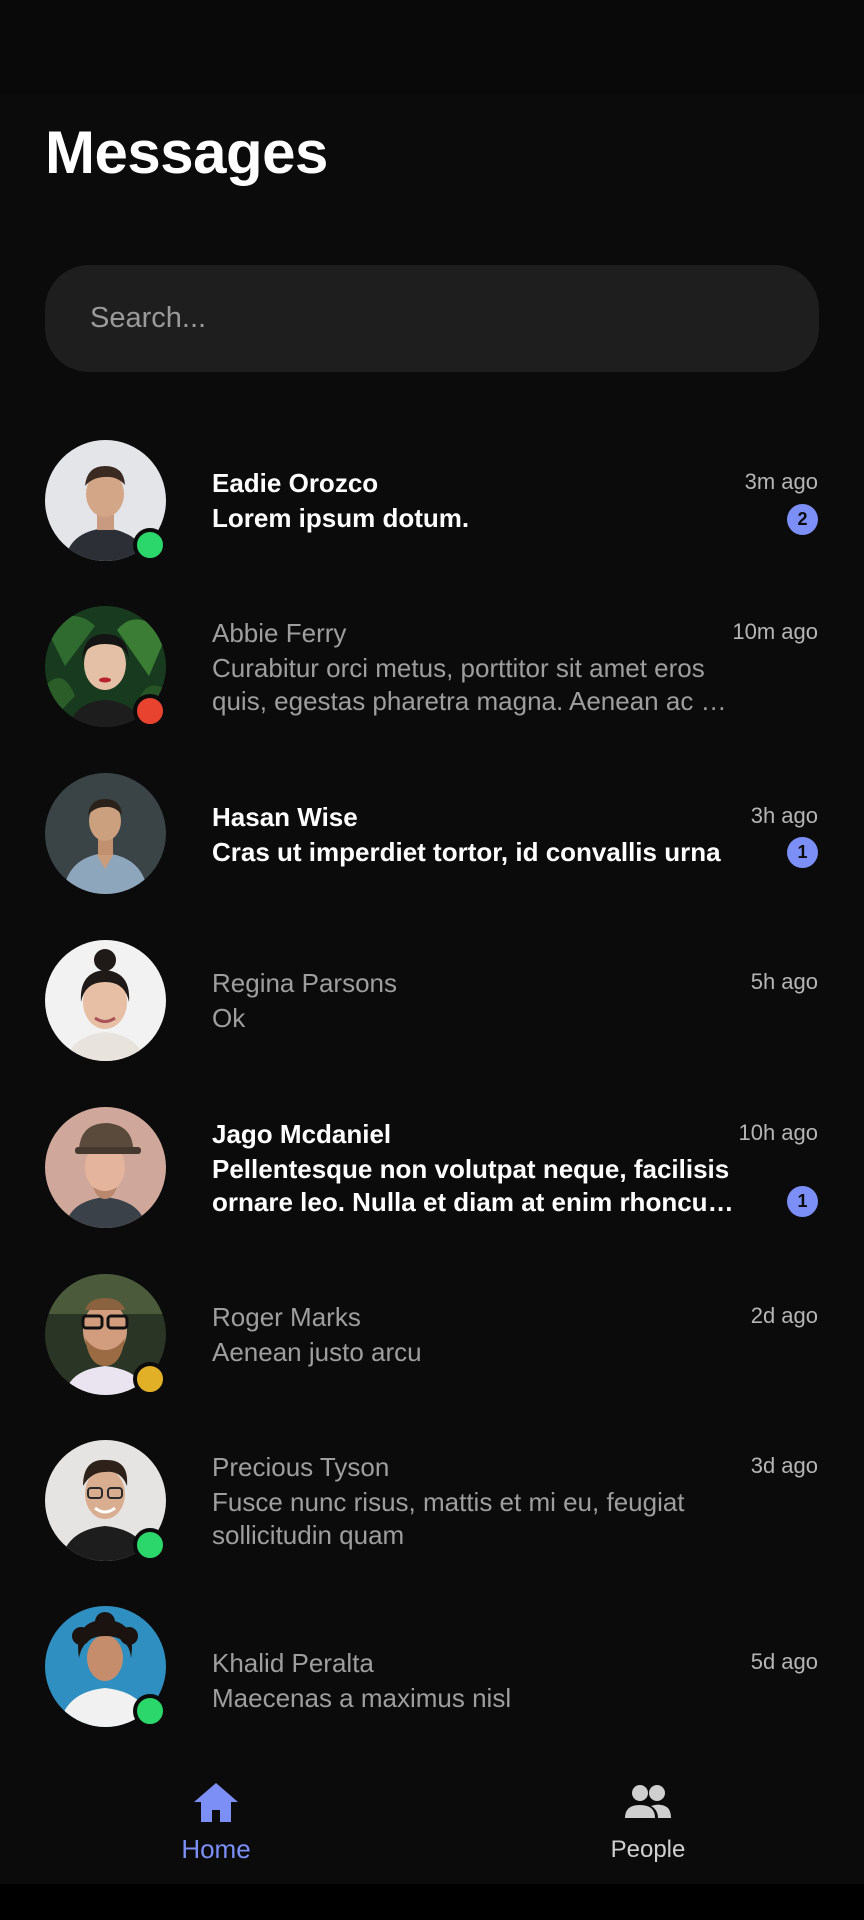  I want to click on search-bar, so click(432, 318).